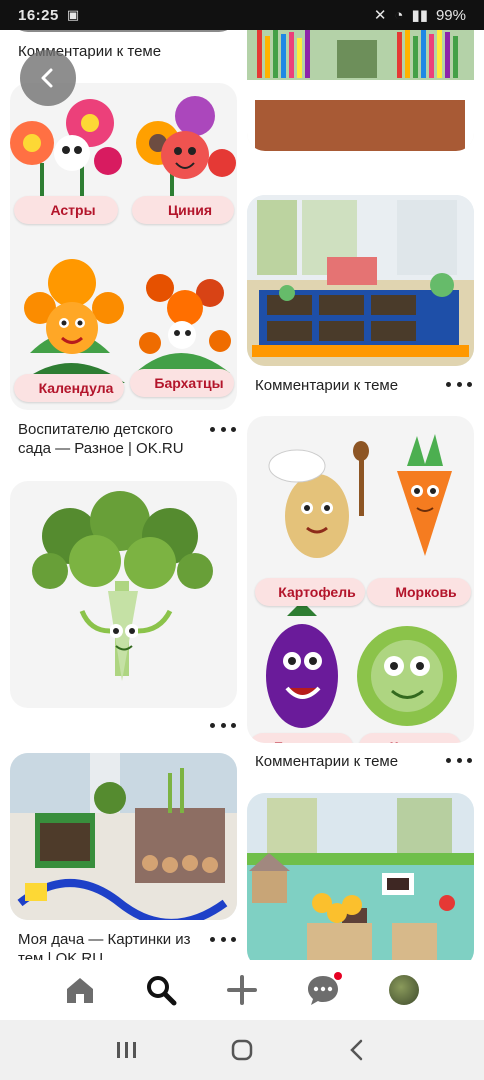  What do you see at coordinates (122, 586) in the screenshot?
I see `parsley-illustration` at bounding box center [122, 586].